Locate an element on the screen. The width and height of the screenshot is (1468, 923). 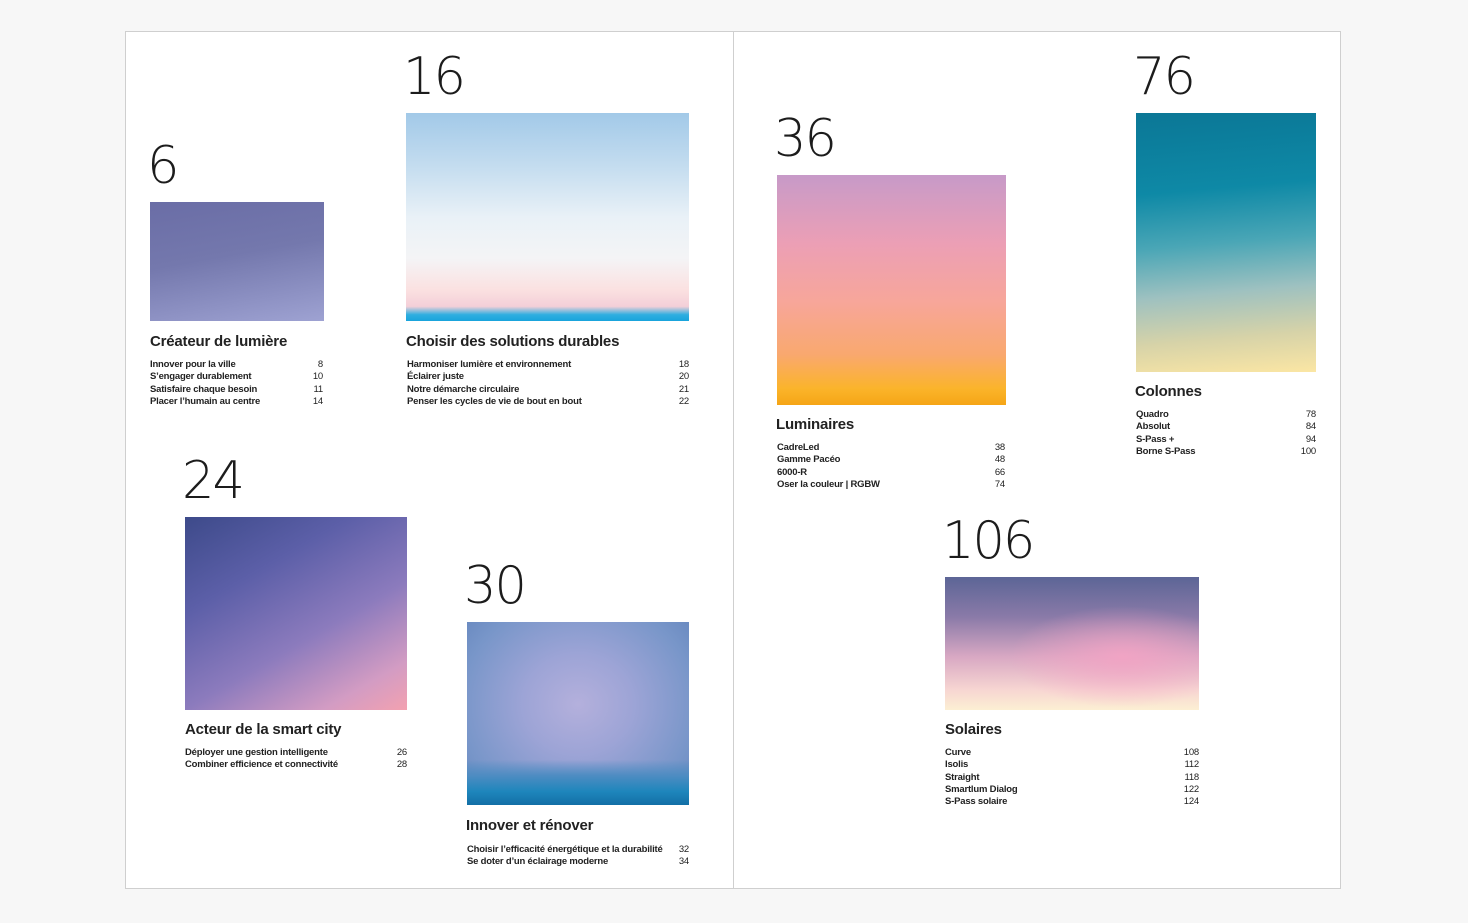
toc-item: Se doter d’un éclairage moderne 34 is located at coordinates (578, 862).